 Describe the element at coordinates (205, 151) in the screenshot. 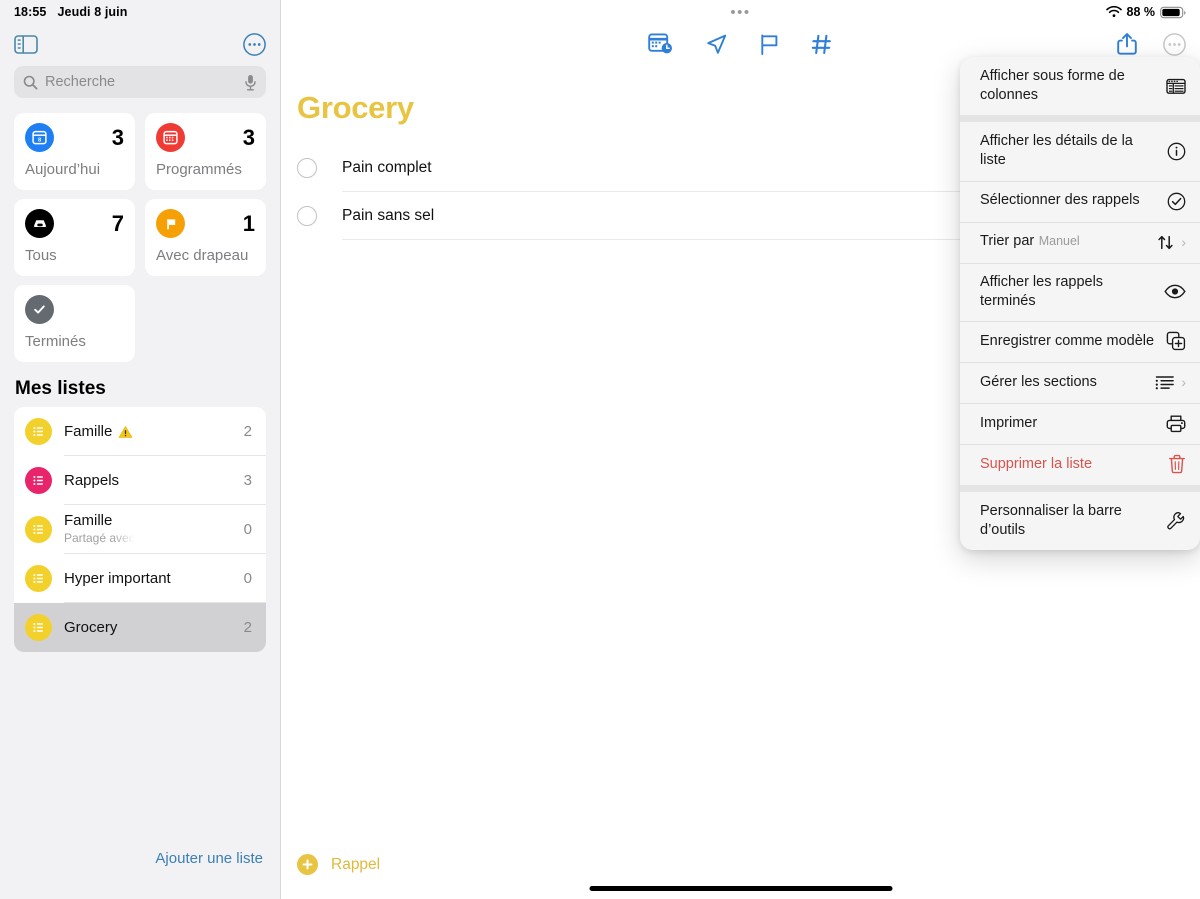

I see `smart-card-scheduled: 3 Programmés` at that location.